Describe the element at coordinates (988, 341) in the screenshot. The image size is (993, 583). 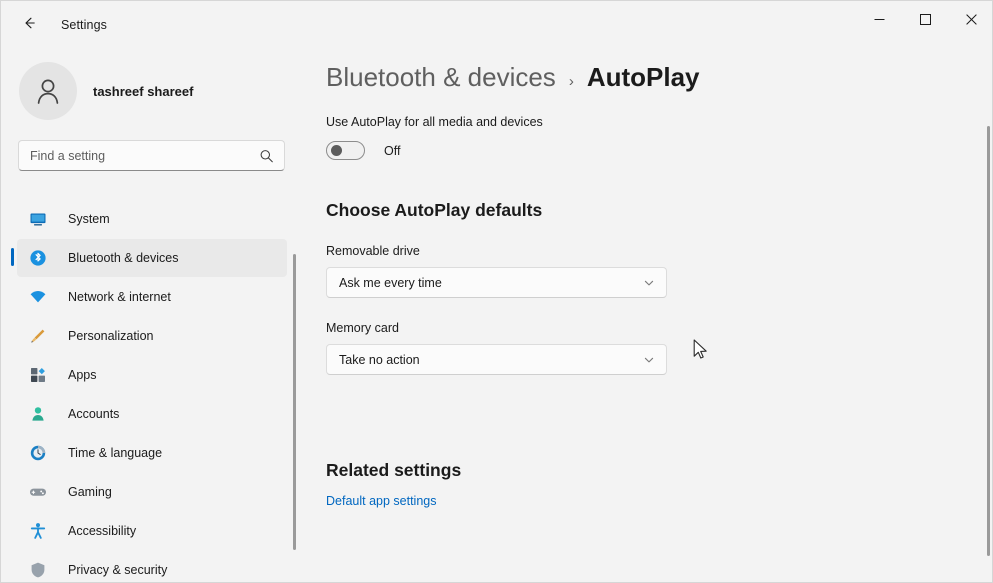
I see `content-scrollbar` at that location.